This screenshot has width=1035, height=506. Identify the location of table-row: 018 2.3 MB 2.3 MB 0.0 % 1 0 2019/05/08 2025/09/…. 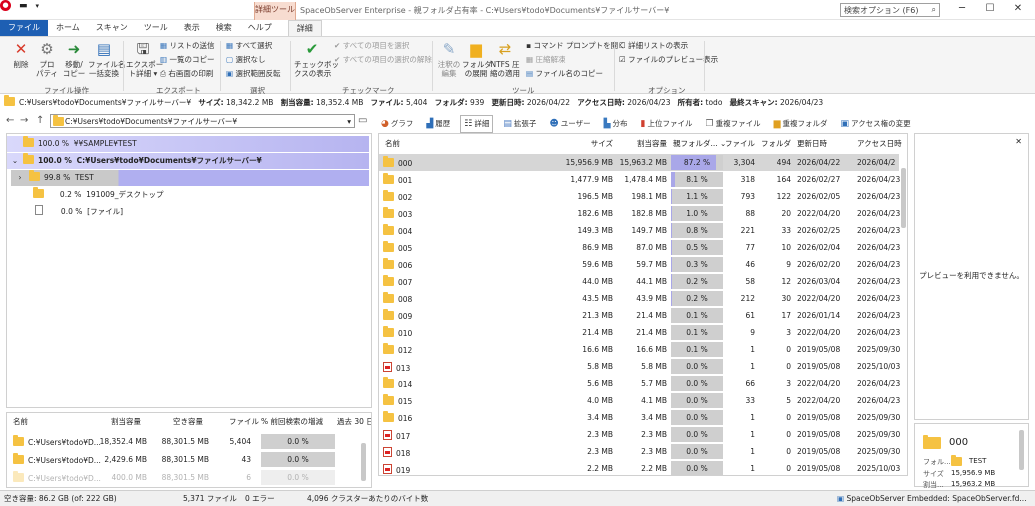
(639, 451).